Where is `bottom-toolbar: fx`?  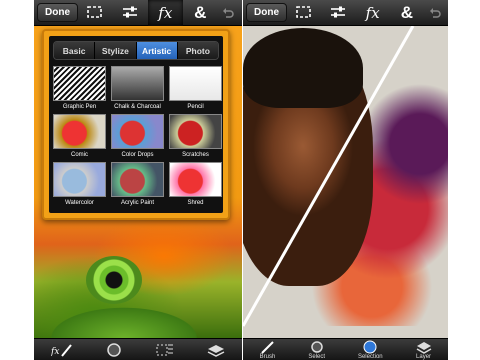
bottom-toolbar: fx is located at coordinates (138, 349).